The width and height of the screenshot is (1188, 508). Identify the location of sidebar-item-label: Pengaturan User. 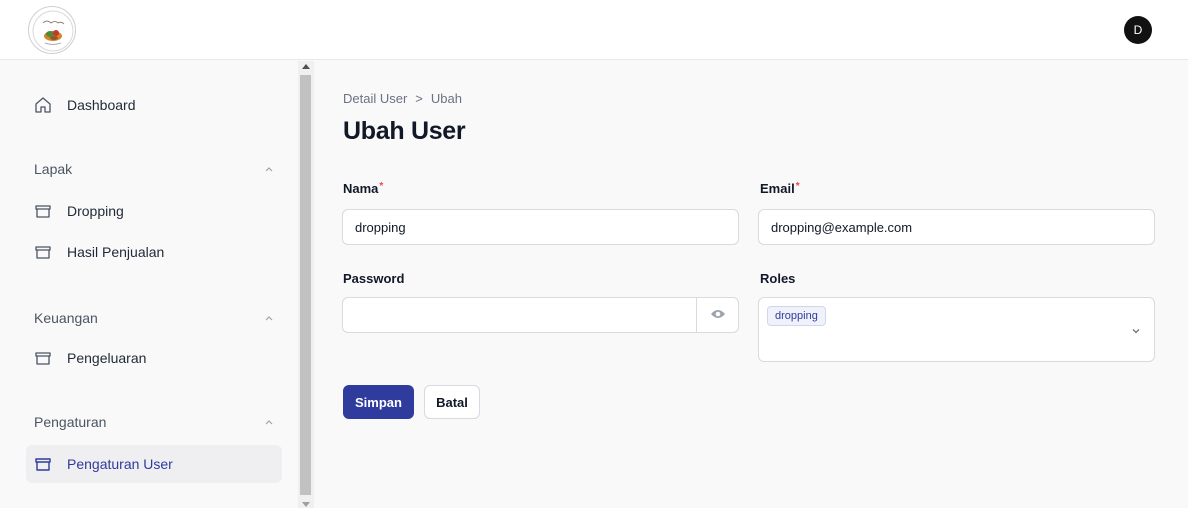
(120, 464).